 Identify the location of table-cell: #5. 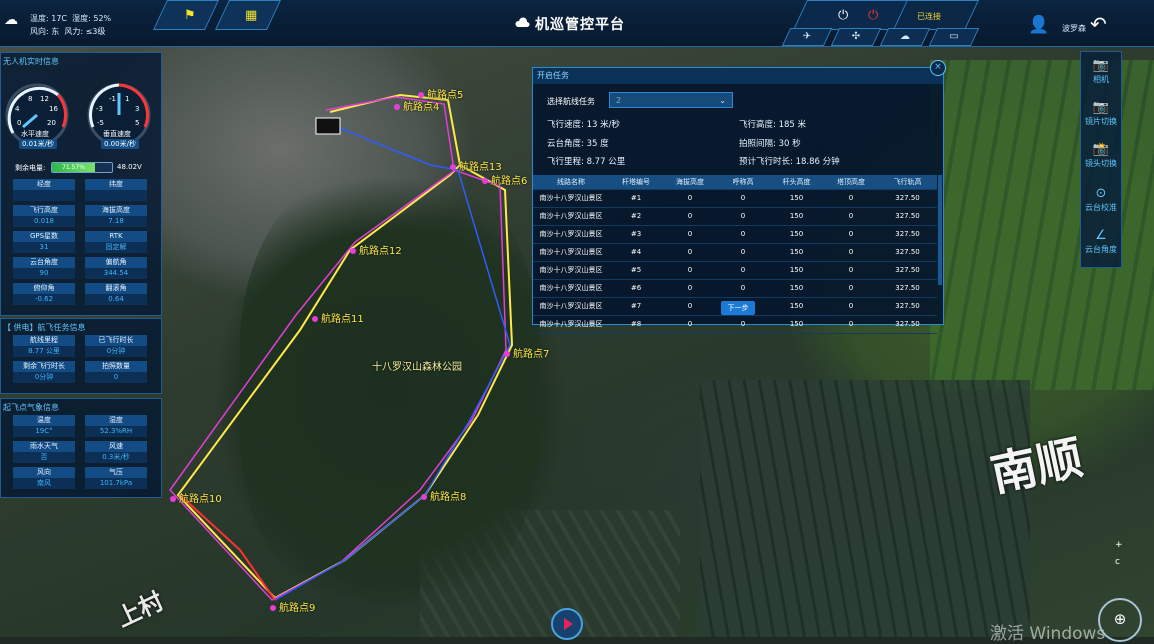
(636, 270).